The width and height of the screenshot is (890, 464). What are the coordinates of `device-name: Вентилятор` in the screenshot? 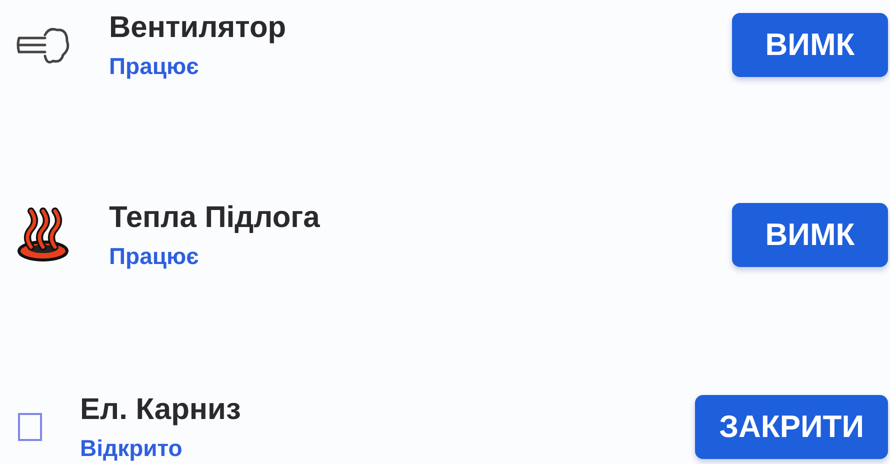 It's located at (198, 27).